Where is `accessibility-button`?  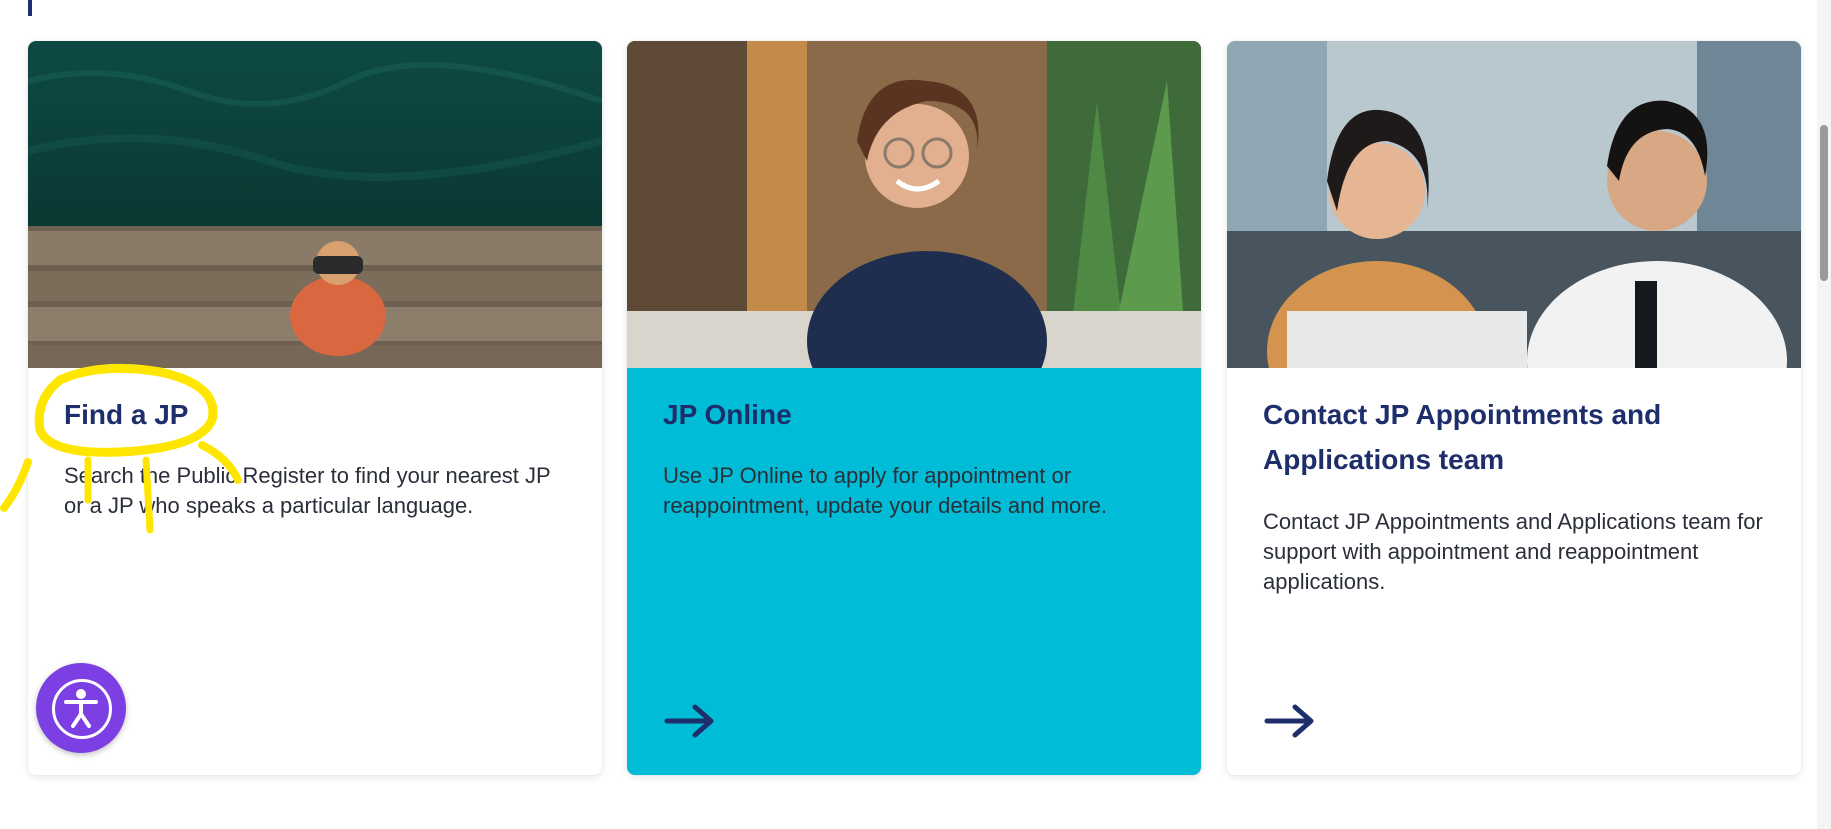 accessibility-button is located at coordinates (81, 708).